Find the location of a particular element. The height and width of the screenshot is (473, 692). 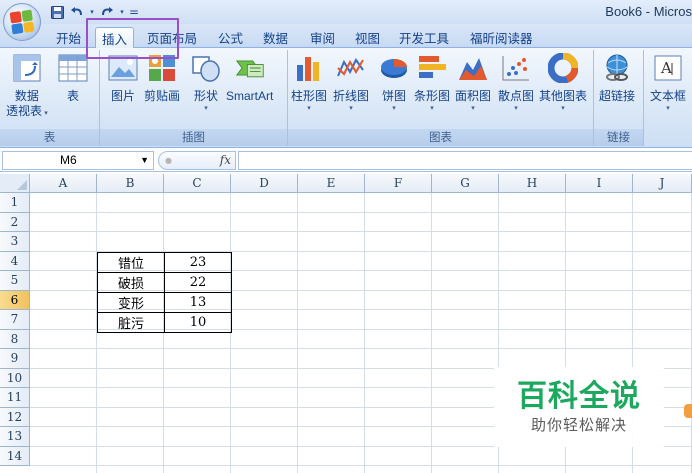

table-row: 脏污 10 is located at coordinates (164, 322).